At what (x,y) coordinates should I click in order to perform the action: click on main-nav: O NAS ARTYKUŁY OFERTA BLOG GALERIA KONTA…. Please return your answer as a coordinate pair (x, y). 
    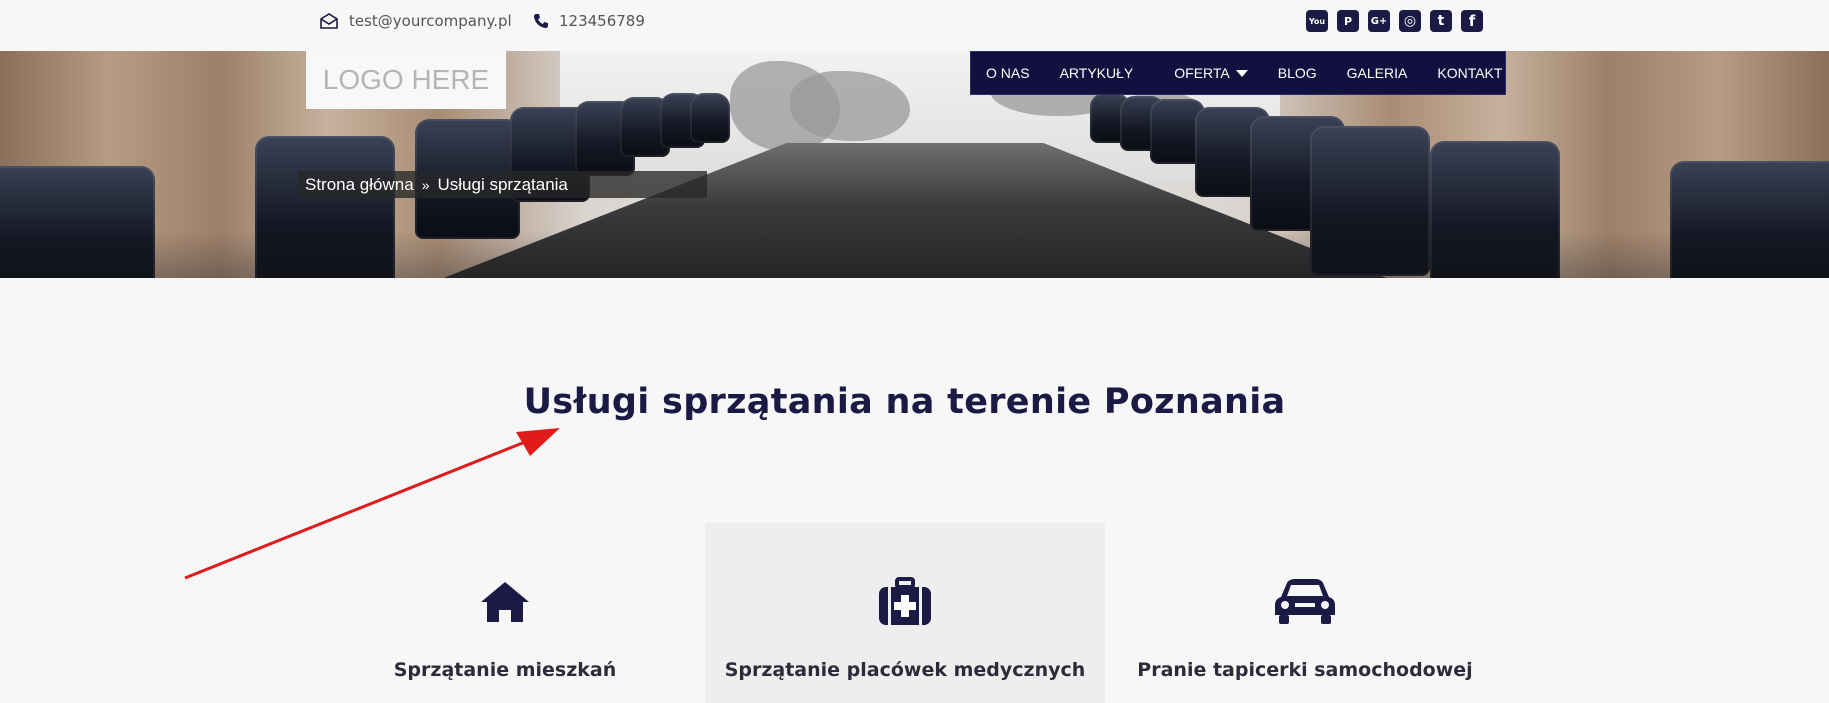
    Looking at the image, I should click on (1238, 73).